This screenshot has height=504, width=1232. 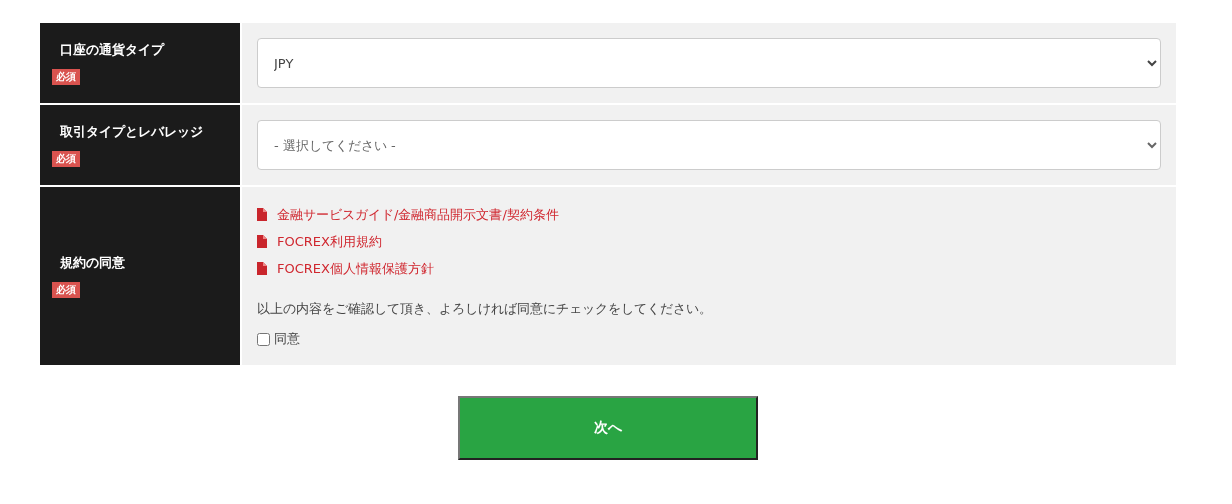 What do you see at coordinates (709, 268) in the screenshot?
I see `document-link: FOCREX個人情報保護方針` at bounding box center [709, 268].